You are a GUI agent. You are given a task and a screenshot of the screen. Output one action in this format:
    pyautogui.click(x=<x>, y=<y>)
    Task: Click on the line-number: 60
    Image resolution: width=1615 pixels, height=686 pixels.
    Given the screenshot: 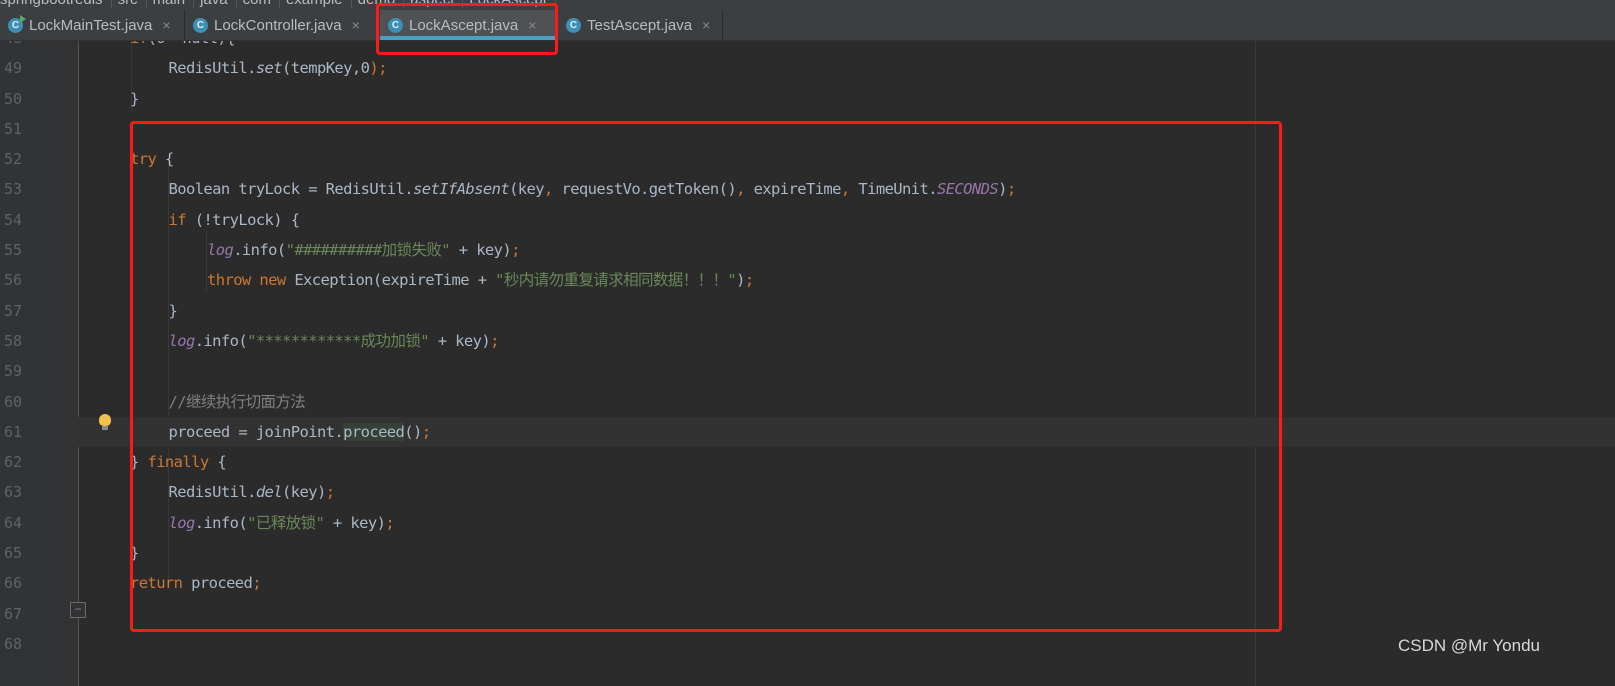 What is the action you would take?
    pyautogui.click(x=13, y=401)
    